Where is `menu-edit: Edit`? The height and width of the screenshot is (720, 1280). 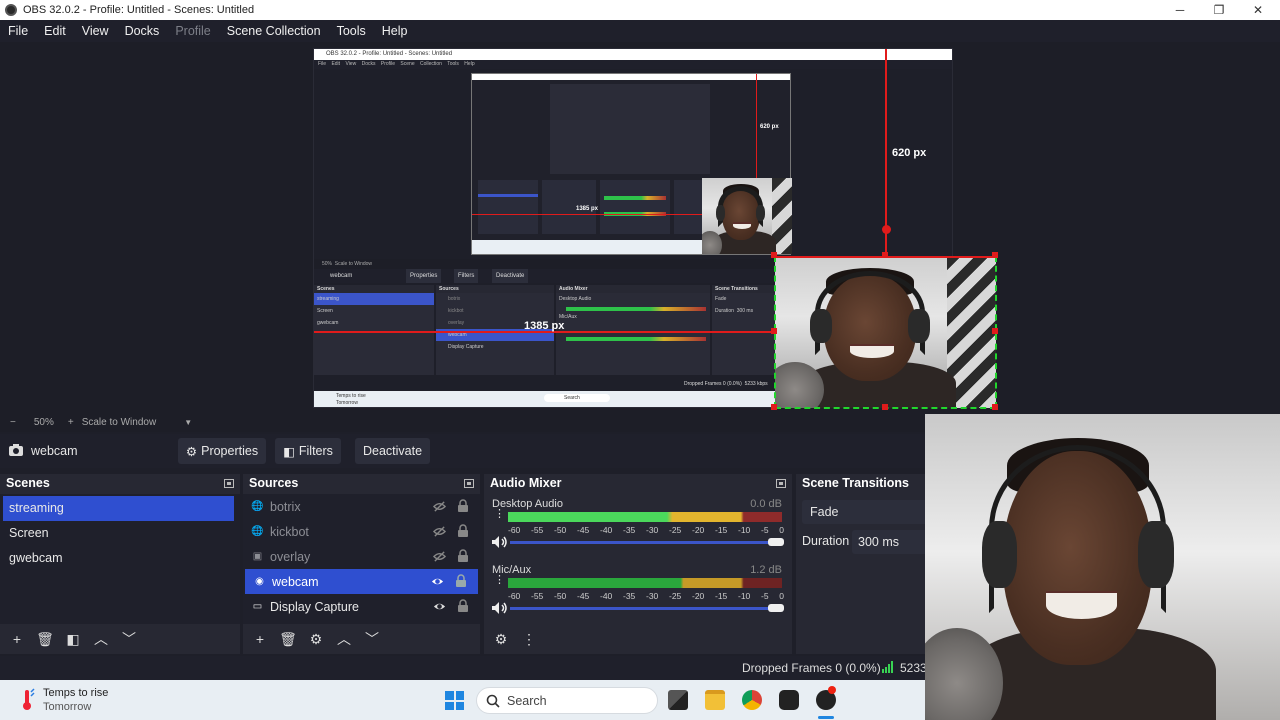
menu-edit: Edit is located at coordinates (55, 31).